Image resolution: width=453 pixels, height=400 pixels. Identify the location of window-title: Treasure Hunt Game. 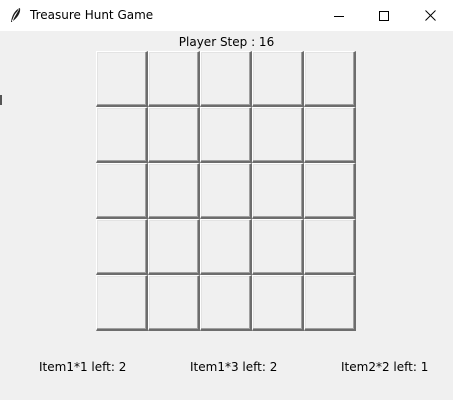
(92, 15).